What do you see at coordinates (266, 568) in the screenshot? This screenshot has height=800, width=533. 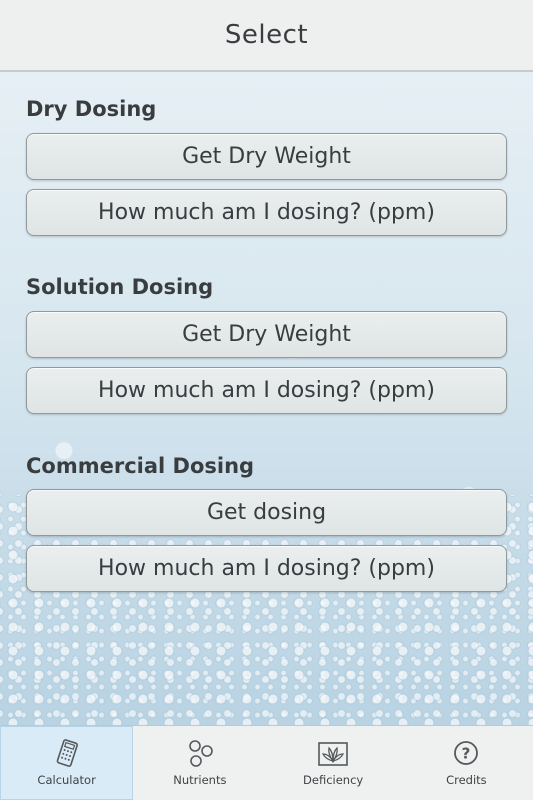 I see `commercial-how-much-dosing-button: How much am I dosing? (ppm)` at bounding box center [266, 568].